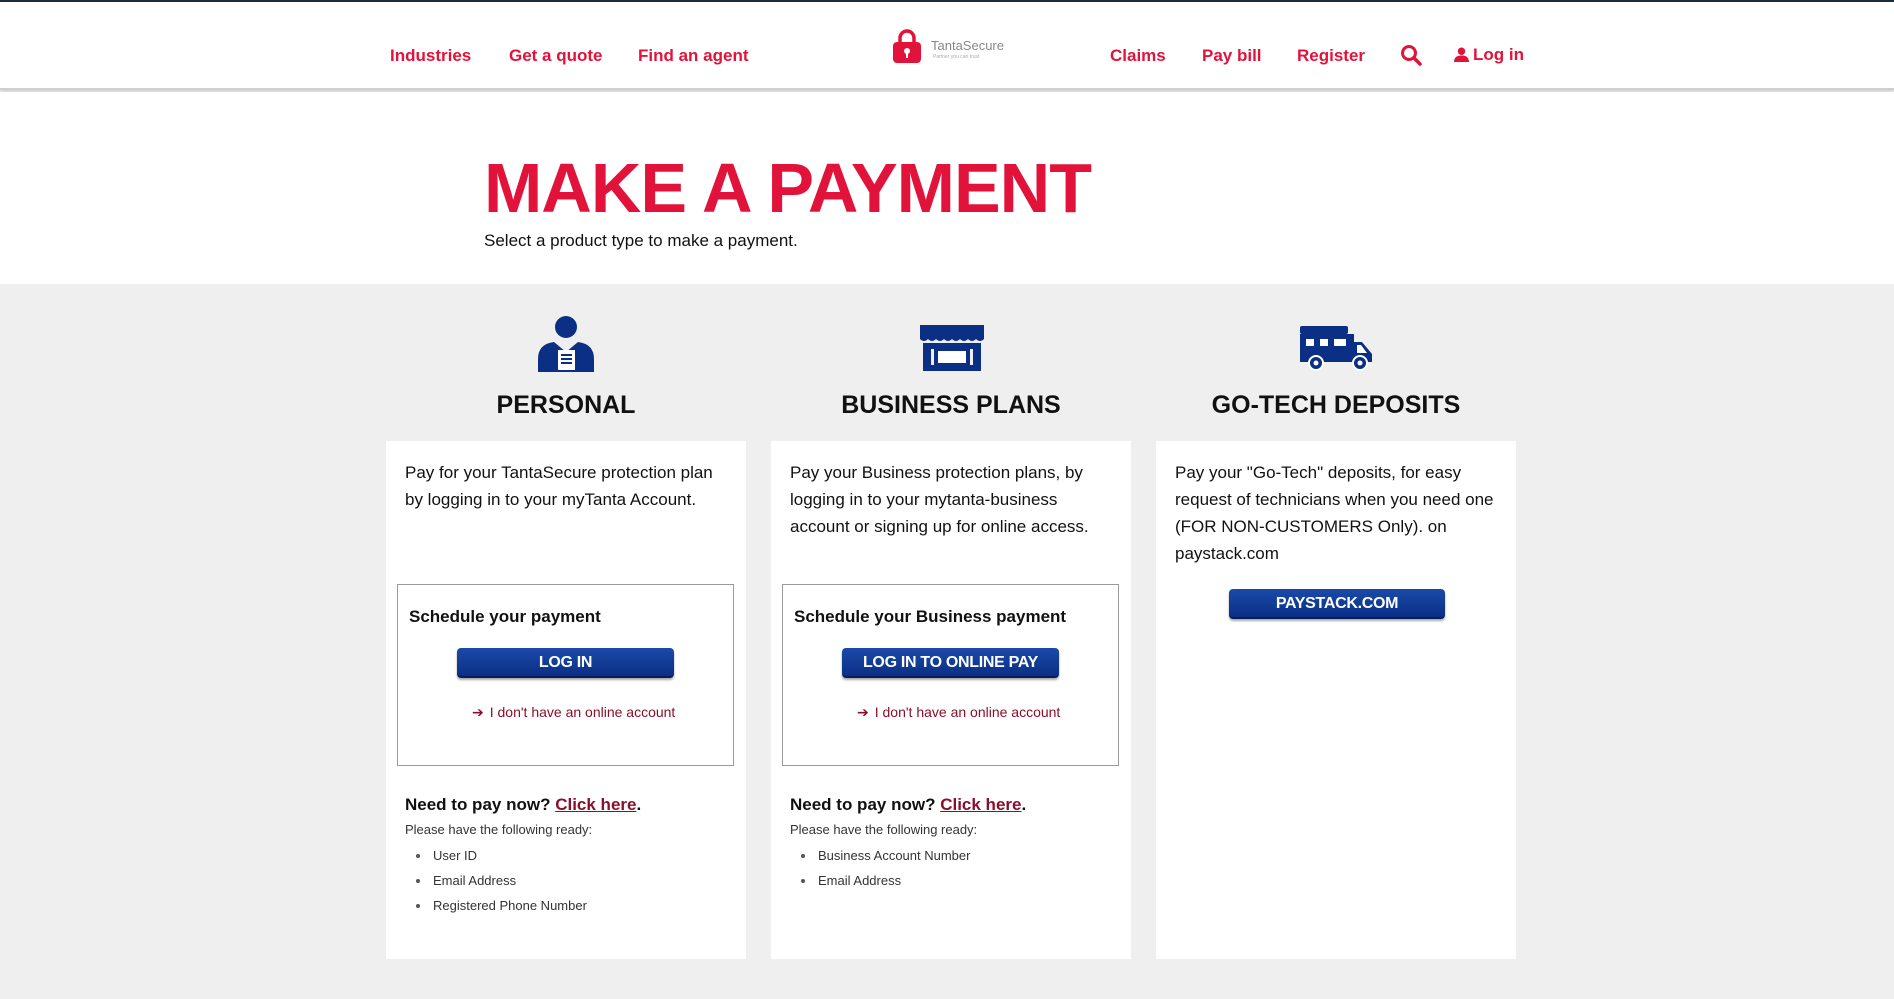  Describe the element at coordinates (956, 57) in the screenshot. I see `logo-tagline: Partner you can trust` at that location.